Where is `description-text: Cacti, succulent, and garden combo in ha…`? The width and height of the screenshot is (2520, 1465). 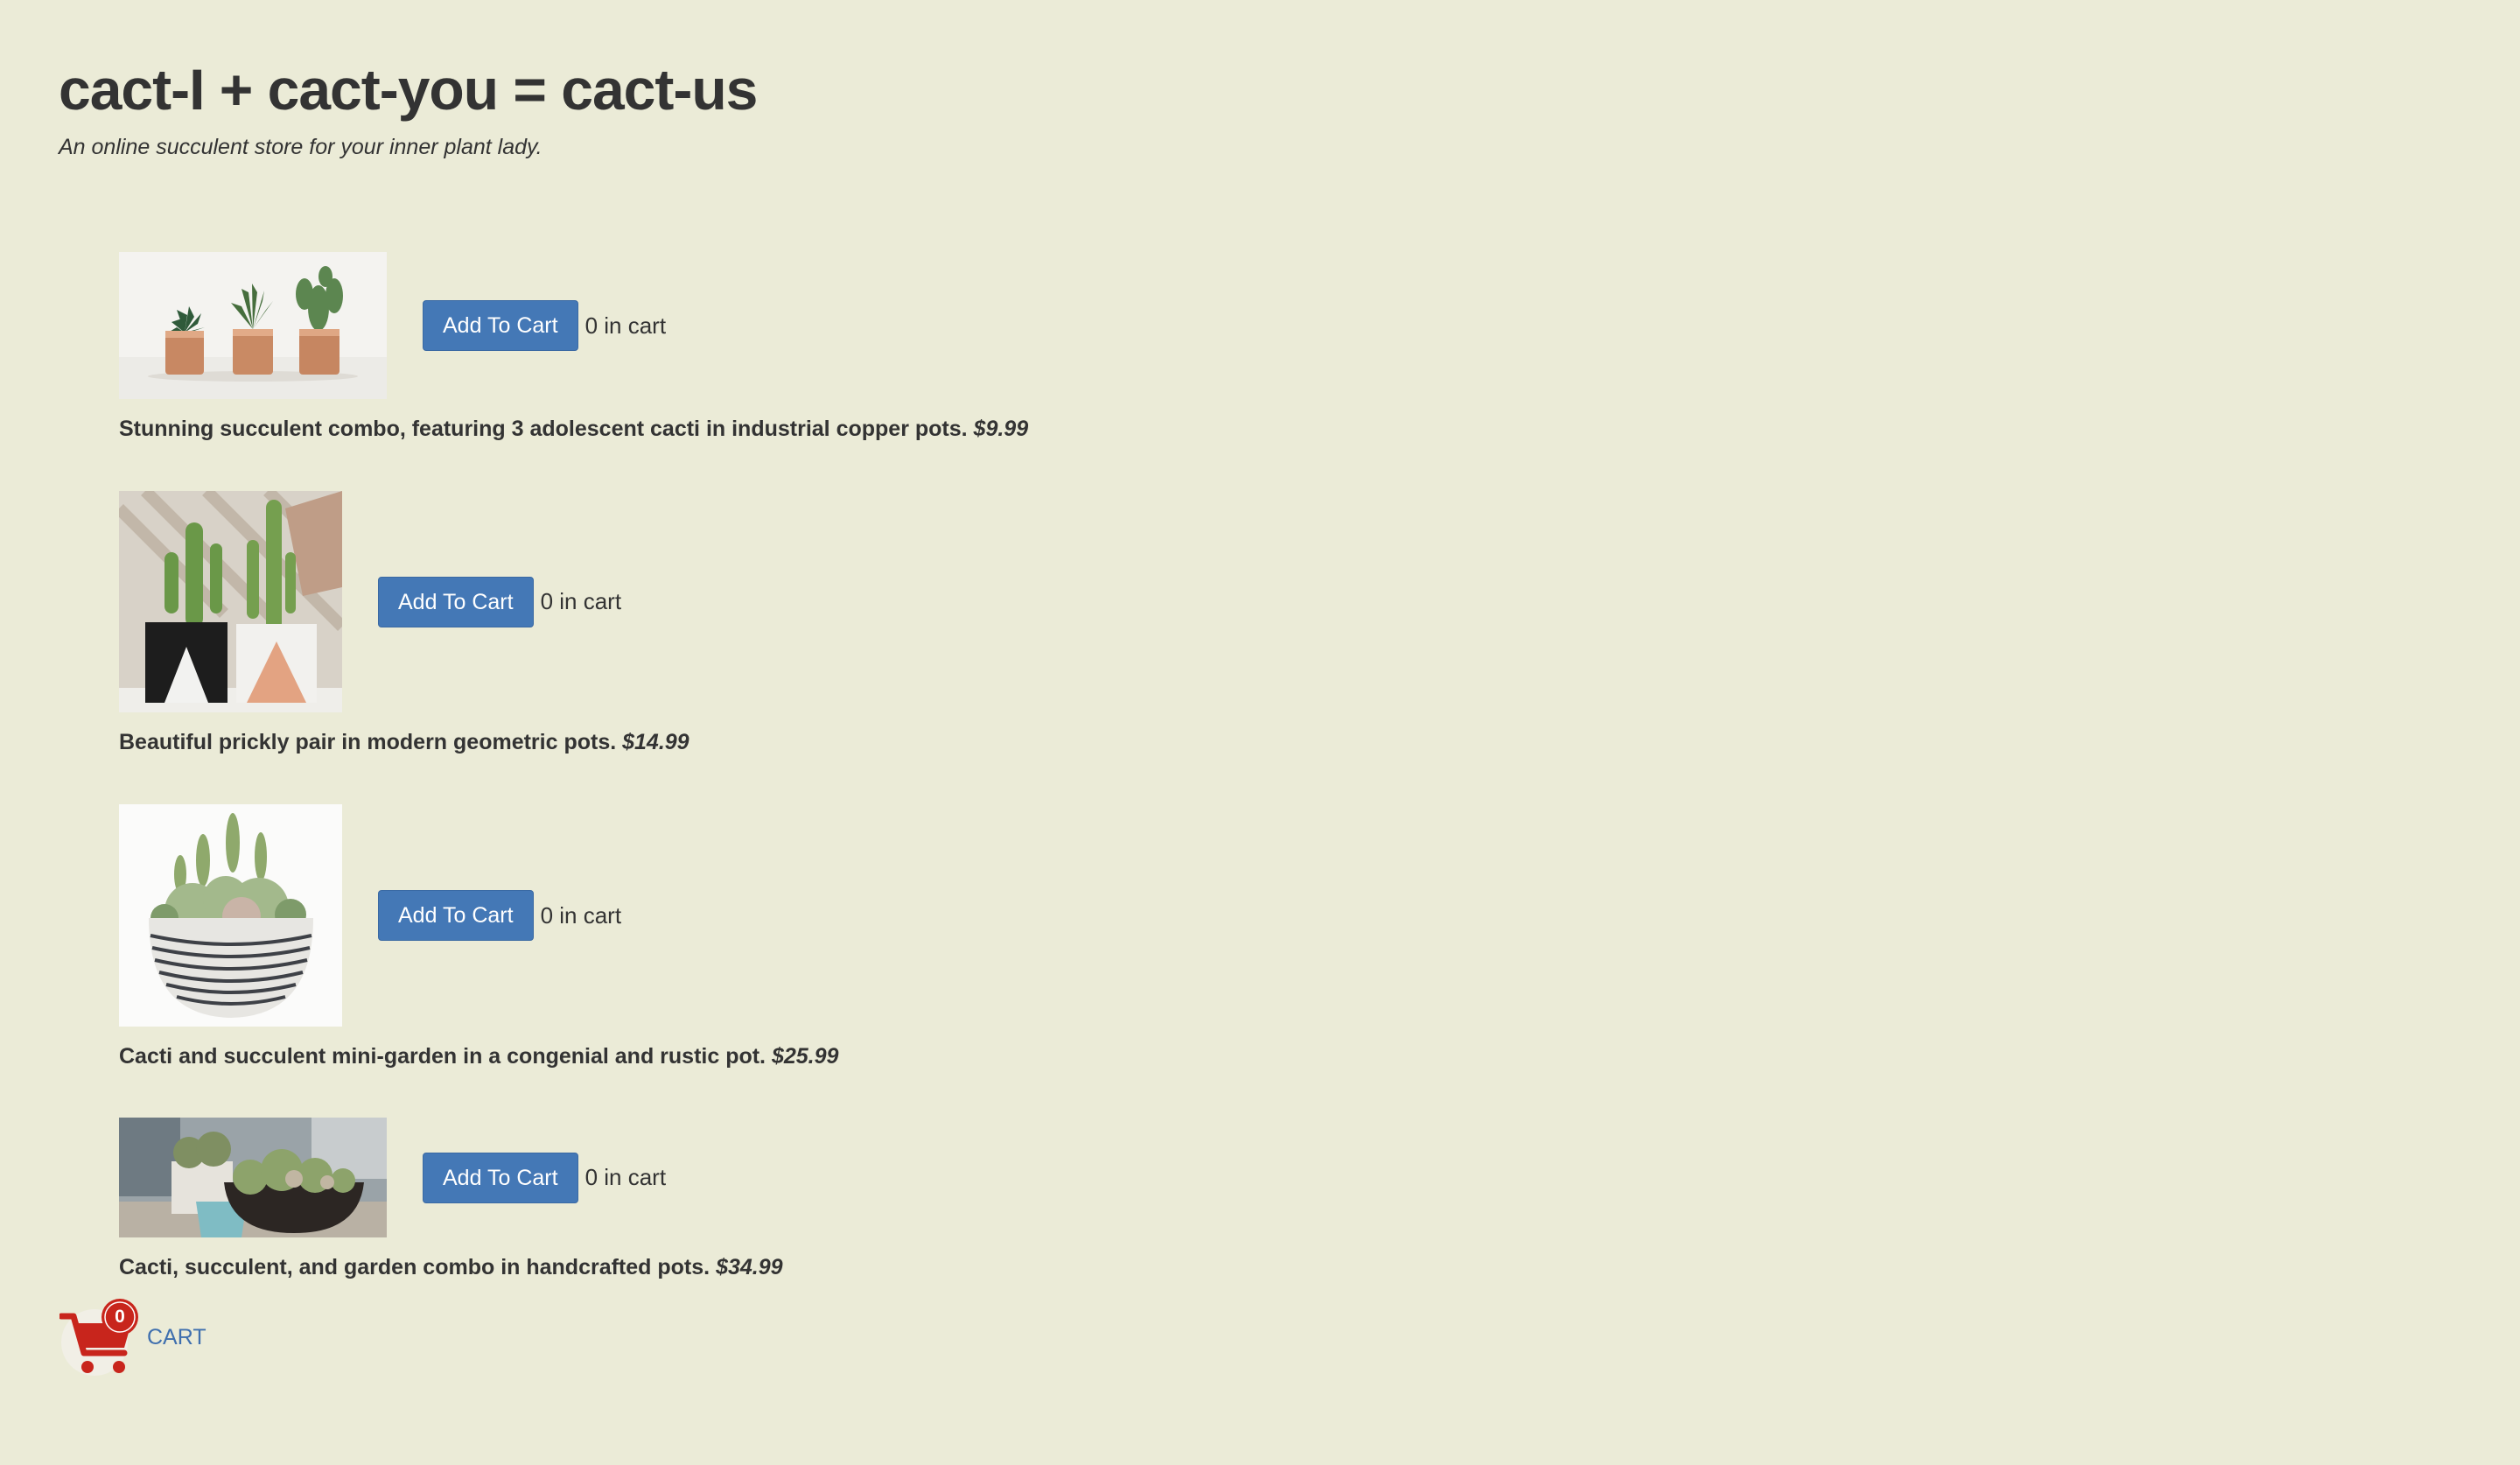
description-text: Cacti, succulent, and garden combo in ha… is located at coordinates (414, 1267).